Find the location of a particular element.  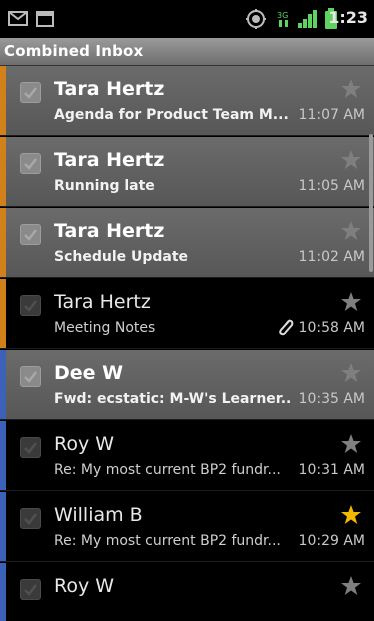

status-bar: 3G 1:23 is located at coordinates (187, 19).